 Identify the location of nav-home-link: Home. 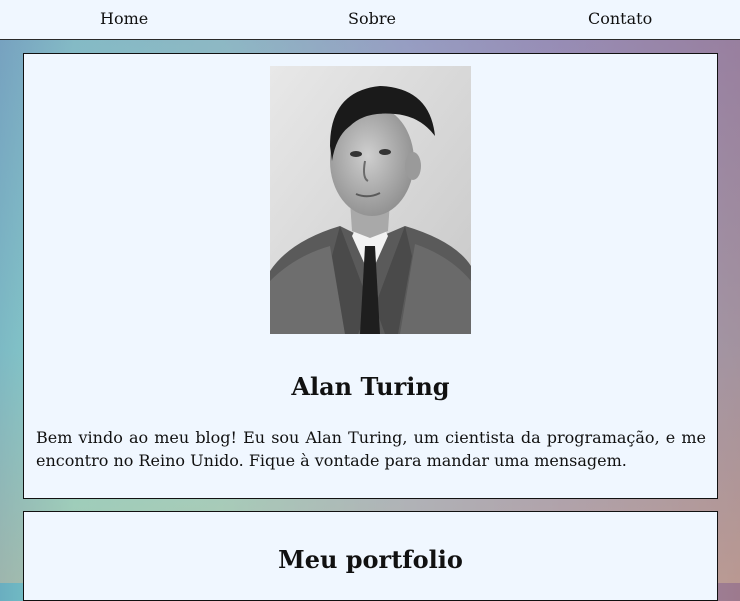
(124, 18).